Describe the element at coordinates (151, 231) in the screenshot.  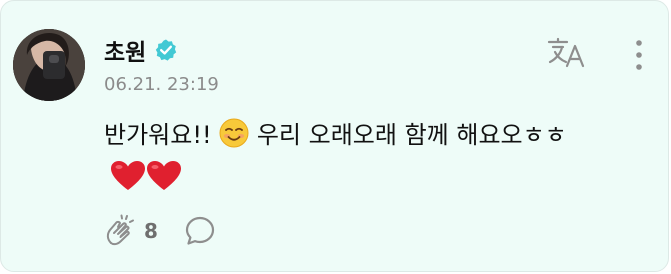
I see `like-count: 8` at that location.